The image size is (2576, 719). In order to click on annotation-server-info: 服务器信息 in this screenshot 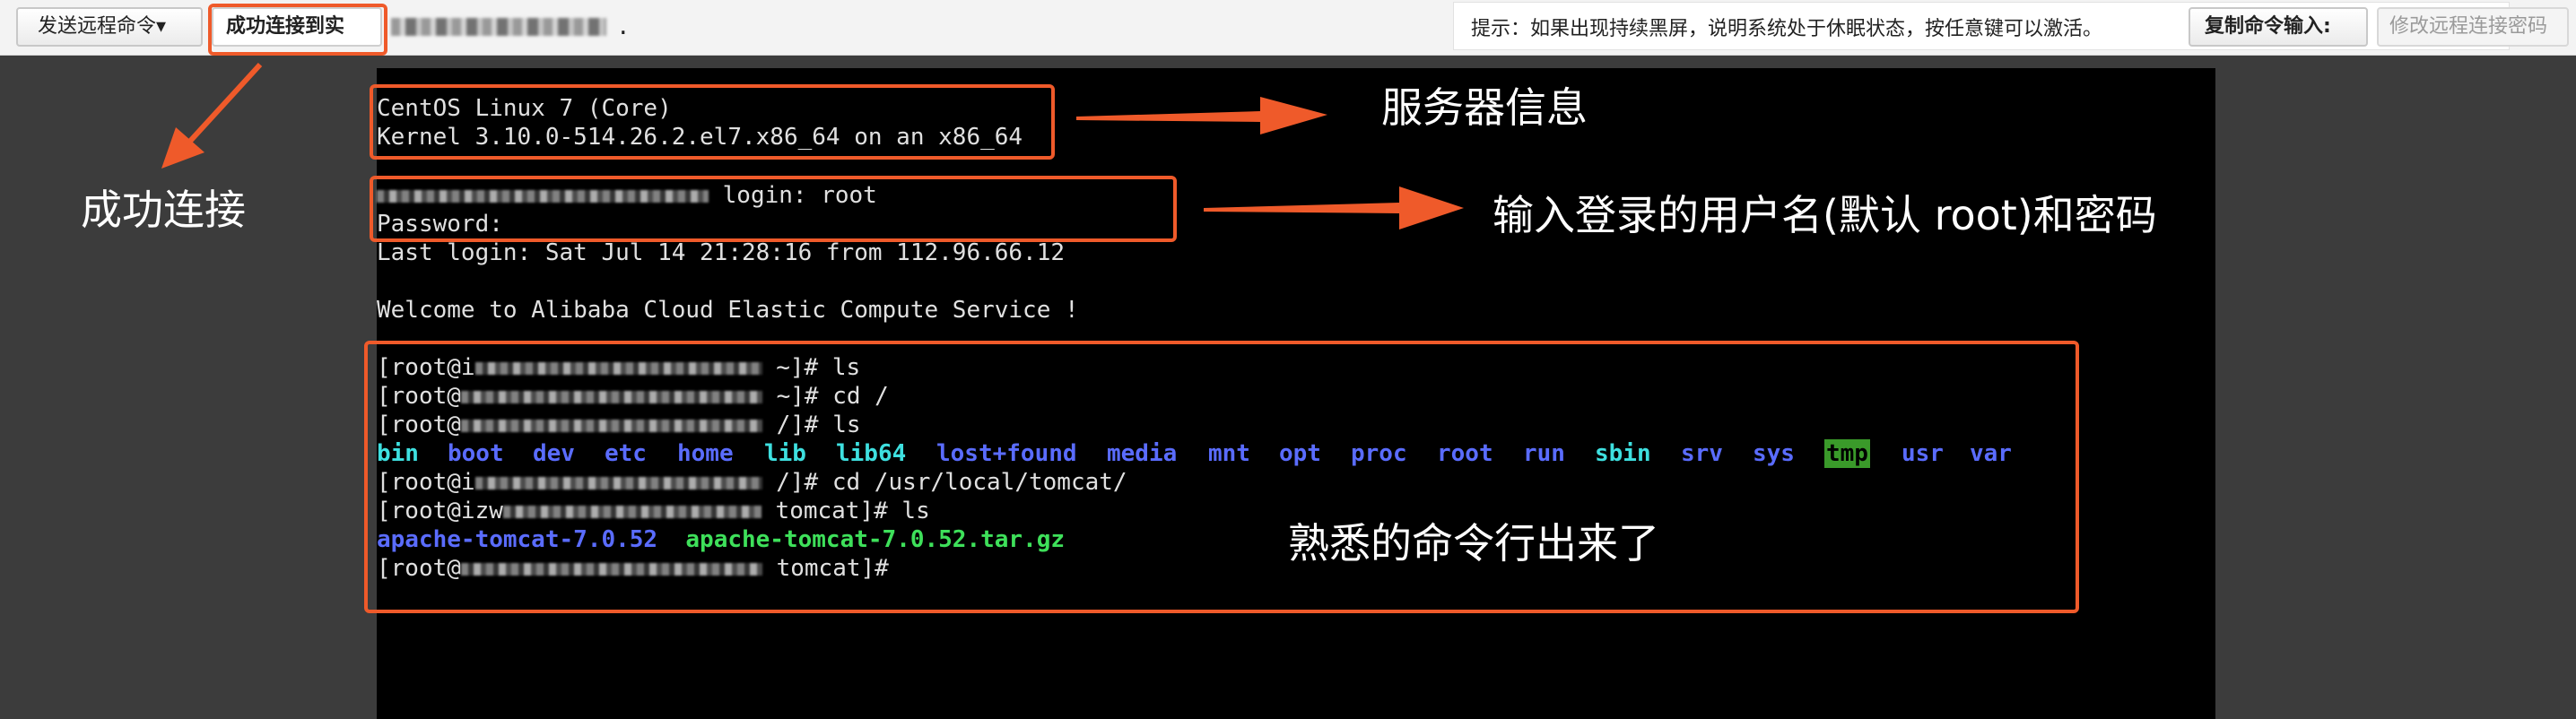, I will do `click(1484, 107)`.